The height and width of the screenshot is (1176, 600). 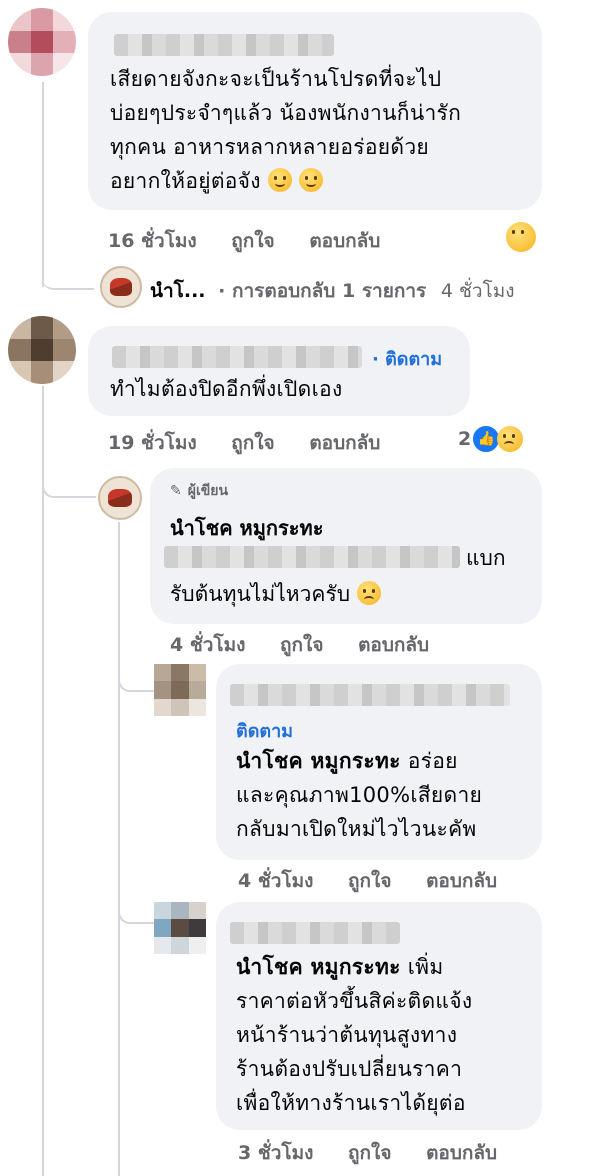 I want to click on reply-summary-text: · การตอบกลับ 1 รายการ, so click(x=322, y=291).